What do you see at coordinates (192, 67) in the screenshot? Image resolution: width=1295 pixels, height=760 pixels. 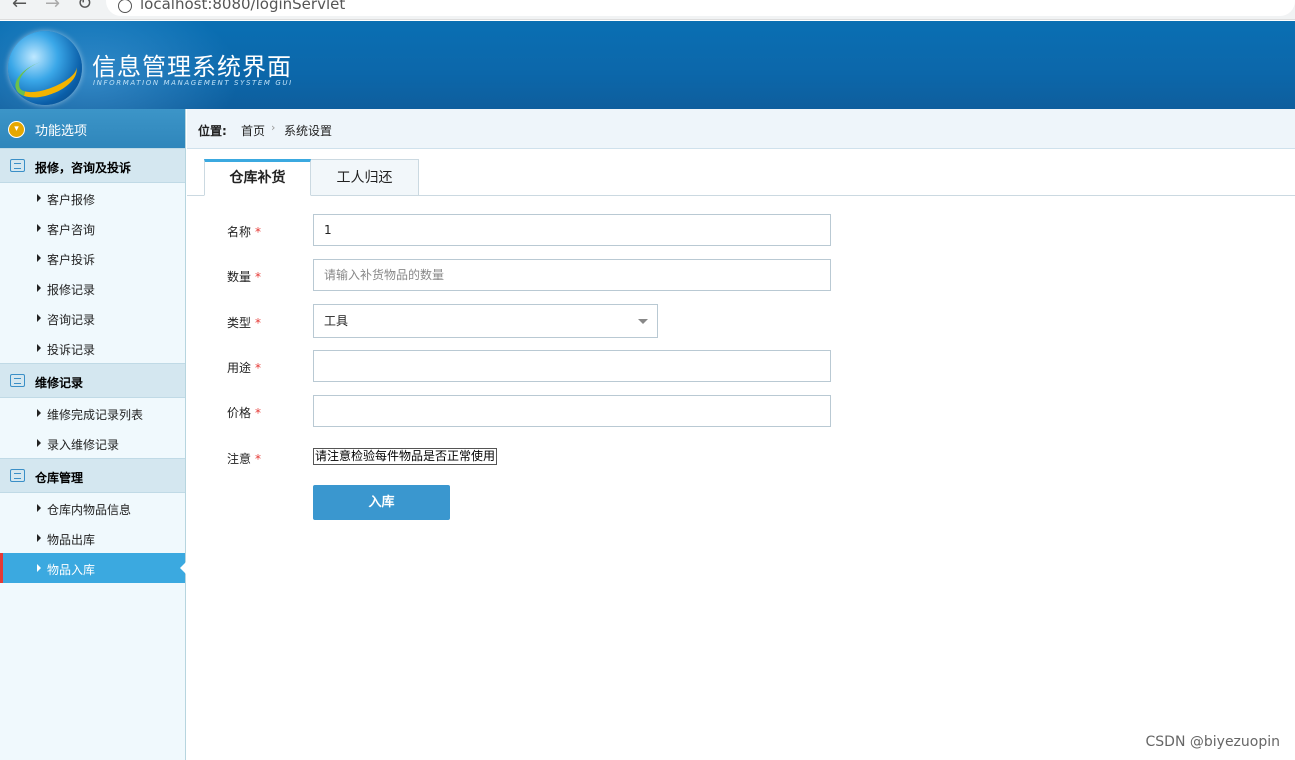 I see `site-title: 信息管理系统界面` at bounding box center [192, 67].